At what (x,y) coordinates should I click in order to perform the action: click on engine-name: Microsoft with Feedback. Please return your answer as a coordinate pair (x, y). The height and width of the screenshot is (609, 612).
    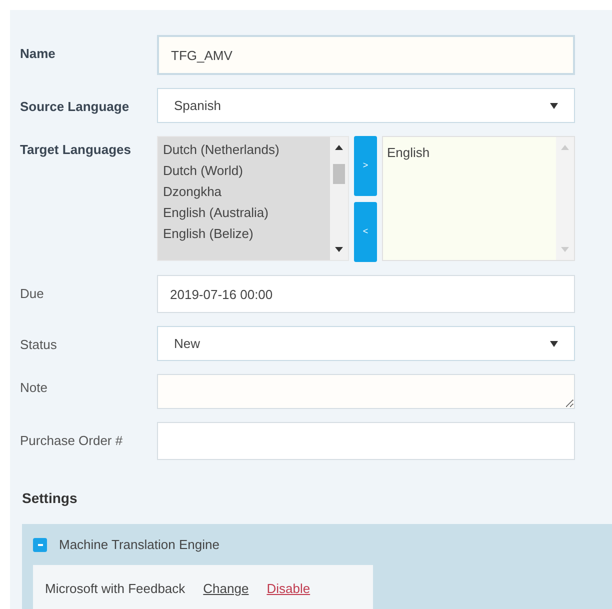
    Looking at the image, I should click on (115, 589).